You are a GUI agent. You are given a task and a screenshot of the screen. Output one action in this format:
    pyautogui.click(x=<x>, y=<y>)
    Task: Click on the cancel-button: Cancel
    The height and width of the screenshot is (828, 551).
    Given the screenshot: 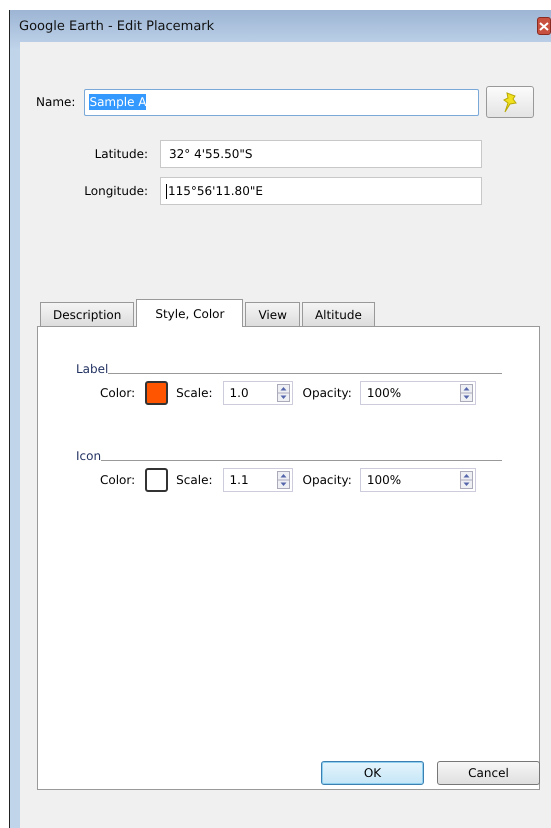 What is the action you would take?
    pyautogui.click(x=488, y=773)
    